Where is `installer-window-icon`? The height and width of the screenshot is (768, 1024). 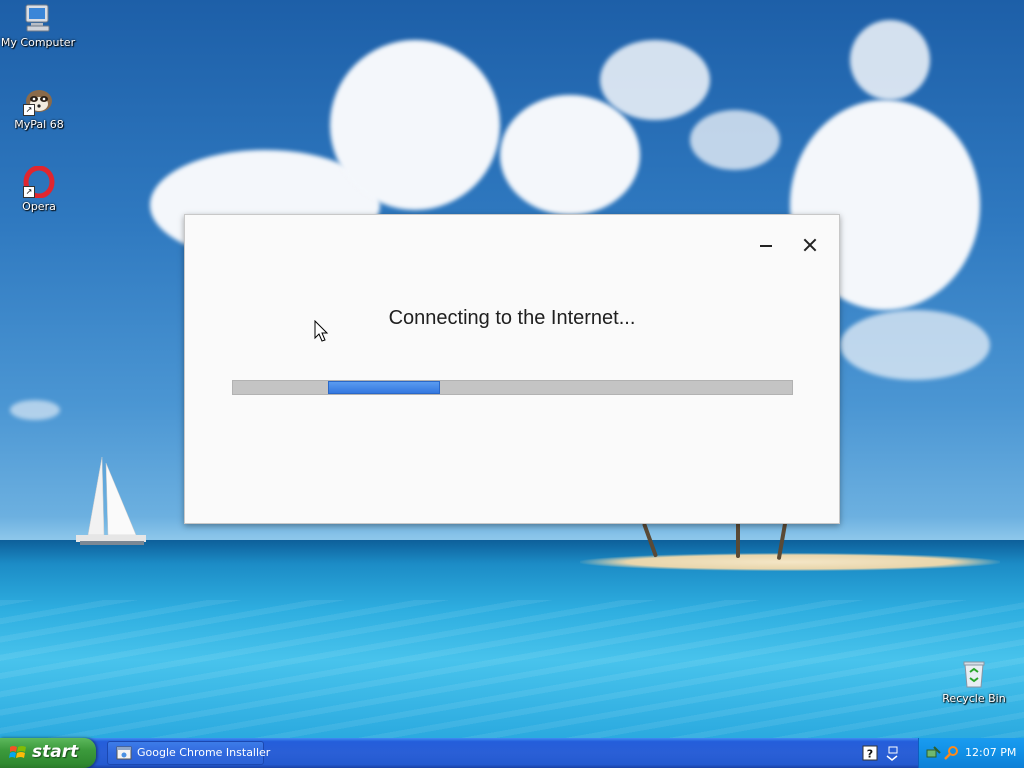
installer-window-icon is located at coordinates (124, 753).